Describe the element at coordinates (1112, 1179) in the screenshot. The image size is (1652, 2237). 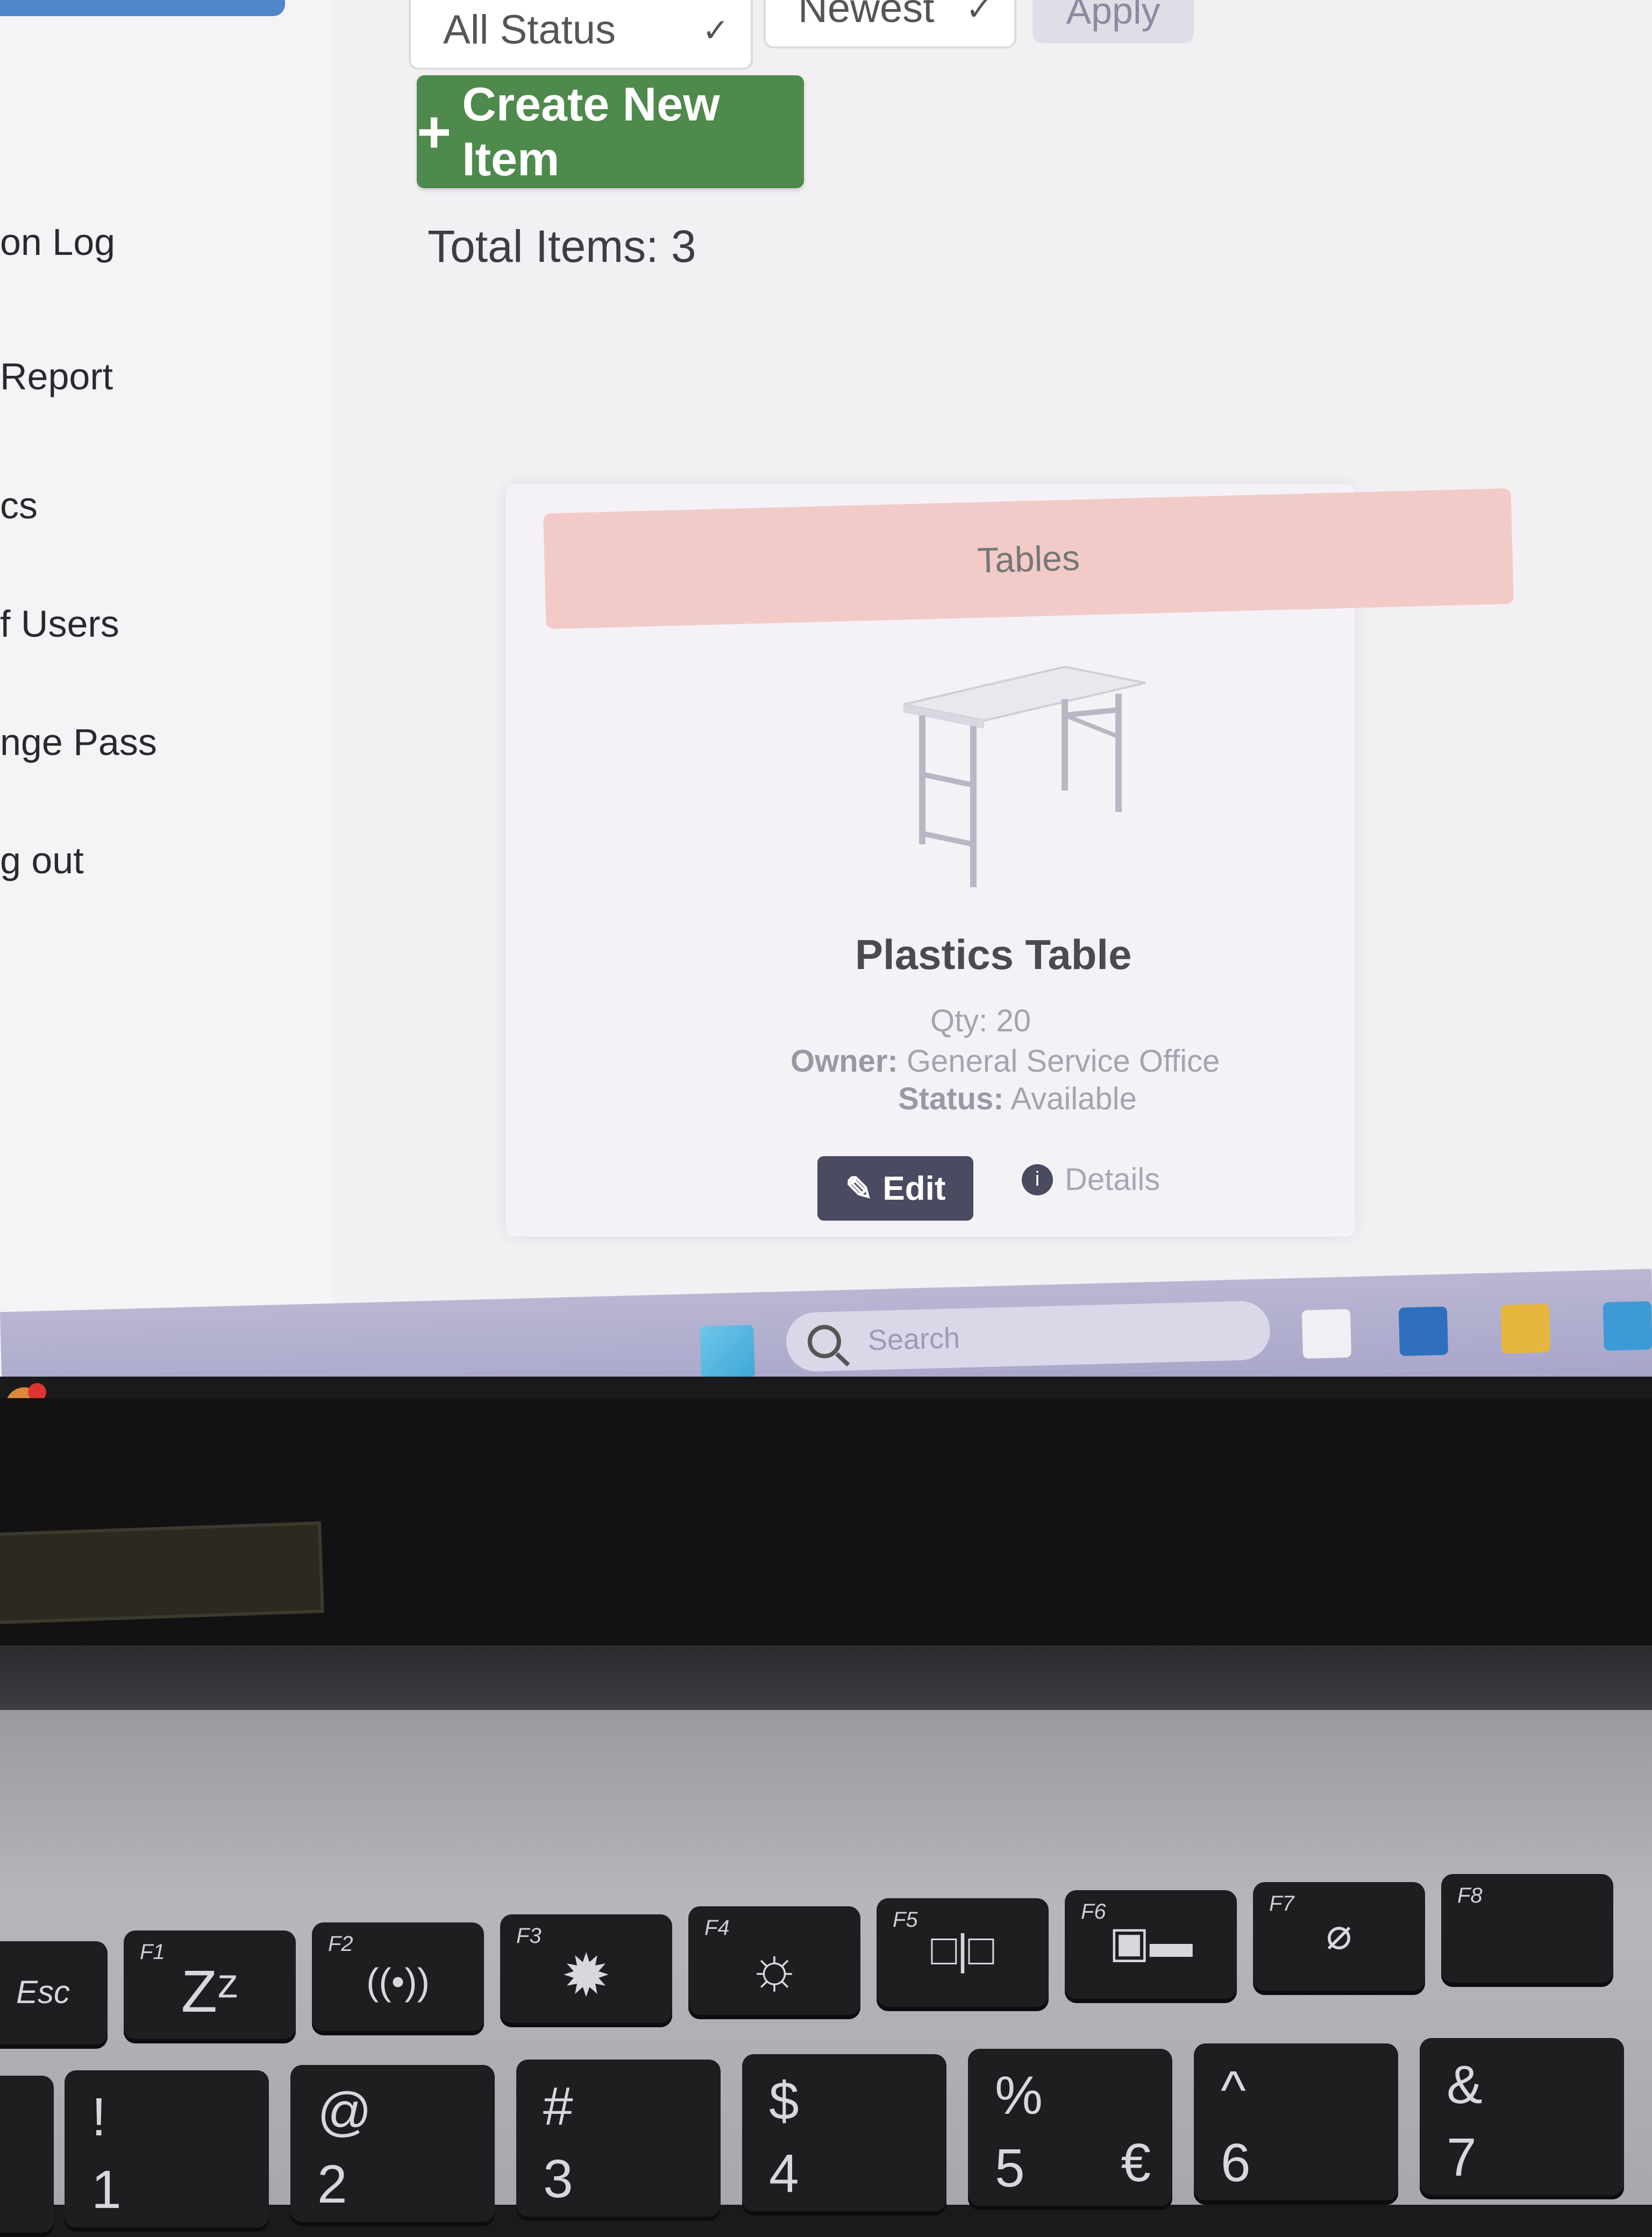
I see `details-label: Details` at that location.